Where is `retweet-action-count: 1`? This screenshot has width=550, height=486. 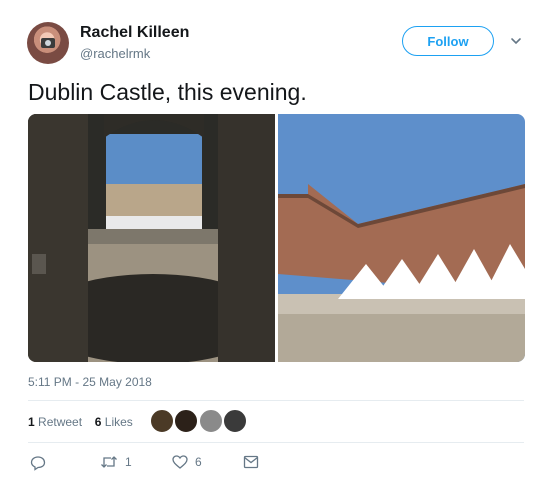
retweet-action-count: 1 is located at coordinates (128, 462).